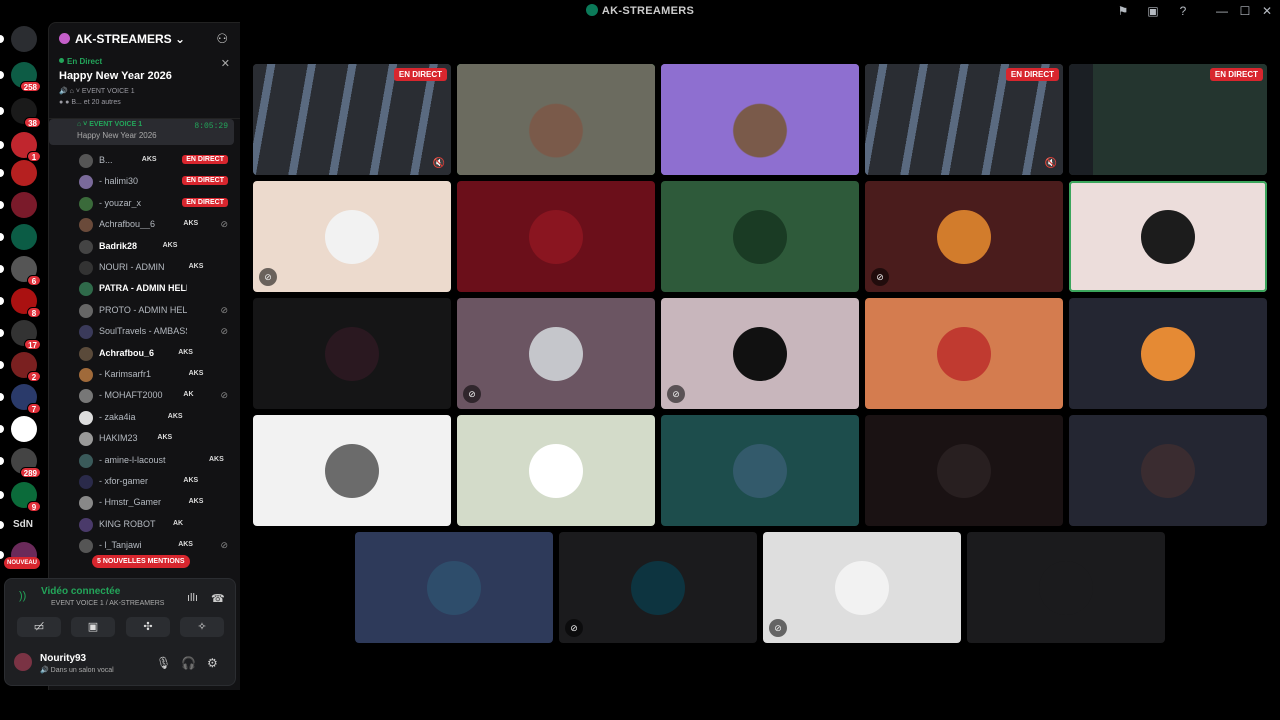 This screenshot has height=720, width=1280. Describe the element at coordinates (156, 289) in the screenshot. I see `member-row: PATRA - ADMIN HELPER` at that location.